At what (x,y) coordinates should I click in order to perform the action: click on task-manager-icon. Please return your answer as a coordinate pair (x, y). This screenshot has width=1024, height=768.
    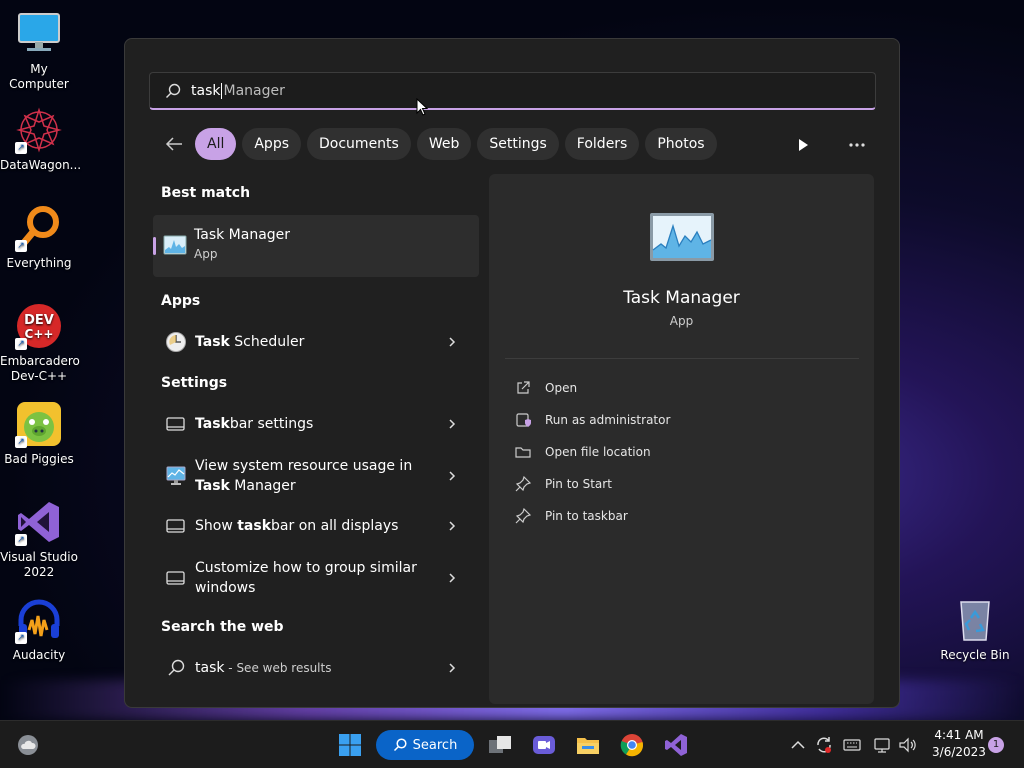
    Looking at the image, I should click on (175, 245).